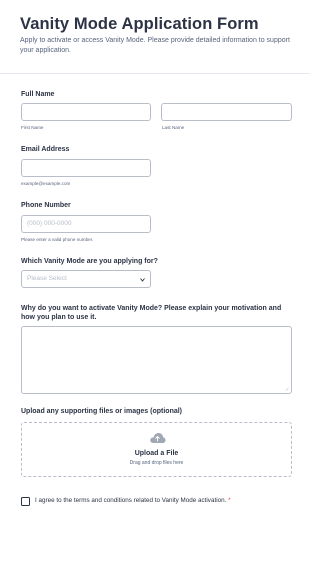 This screenshot has height=582, width=320. What do you see at coordinates (46, 205) in the screenshot?
I see `phone-label: Phone Number` at bounding box center [46, 205].